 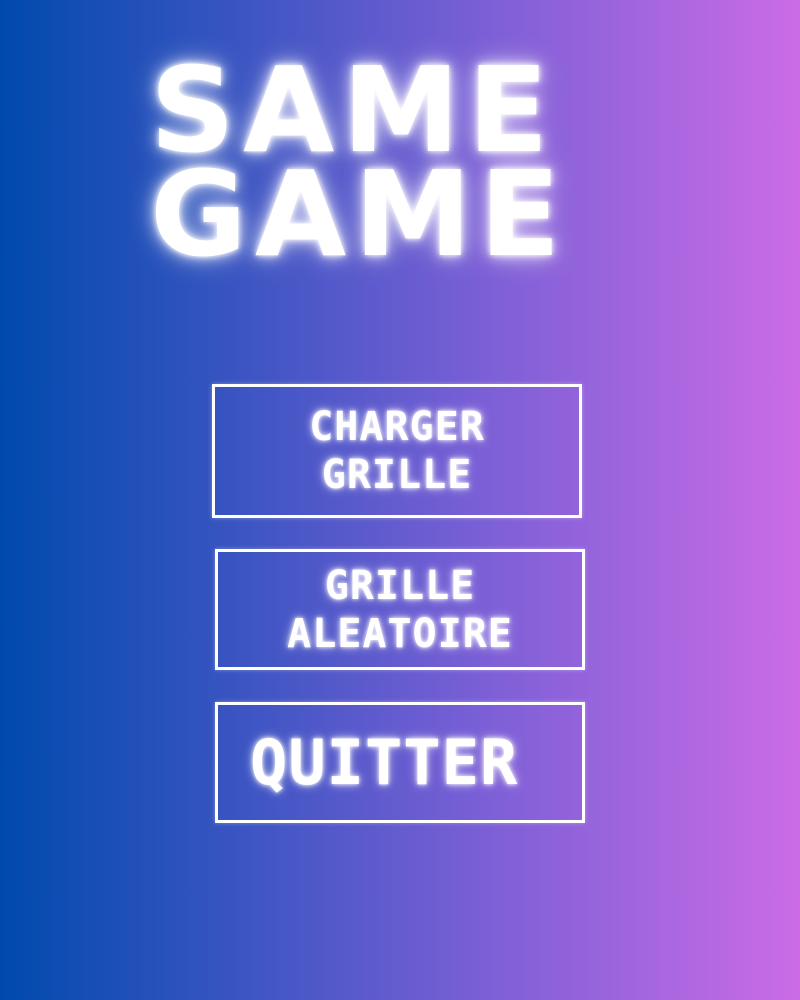 What do you see at coordinates (384, 762) in the screenshot?
I see `quit-label: QUITTER` at bounding box center [384, 762].